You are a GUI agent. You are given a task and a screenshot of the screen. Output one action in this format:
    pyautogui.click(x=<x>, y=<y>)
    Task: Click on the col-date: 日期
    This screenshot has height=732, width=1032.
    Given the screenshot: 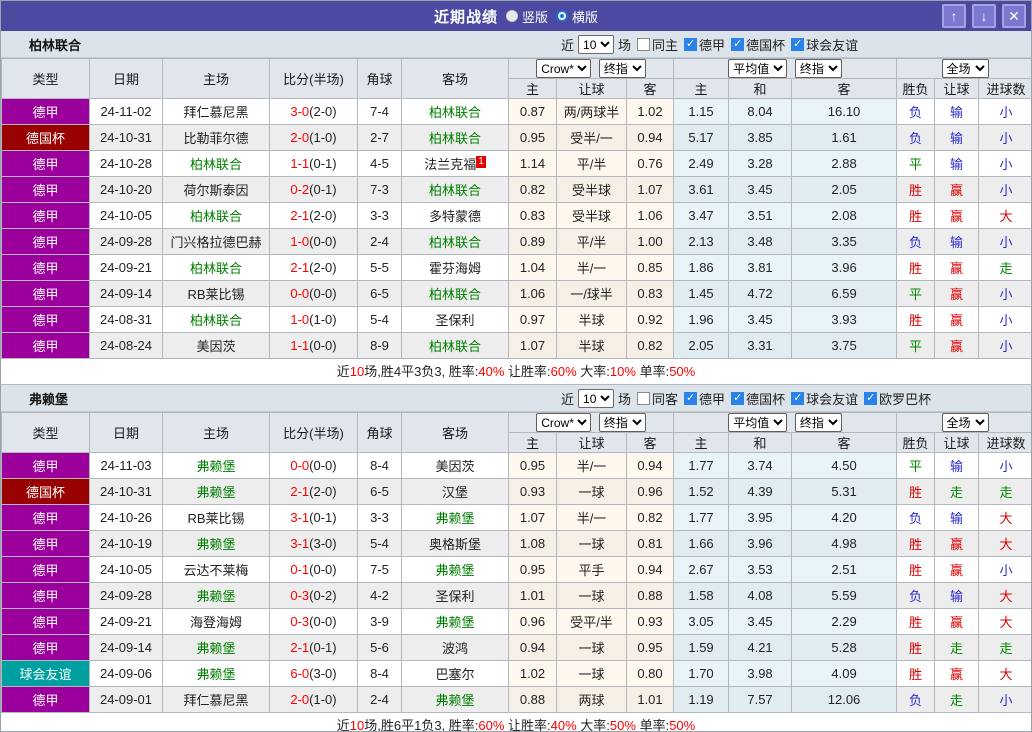 What is the action you would take?
    pyautogui.click(x=126, y=78)
    